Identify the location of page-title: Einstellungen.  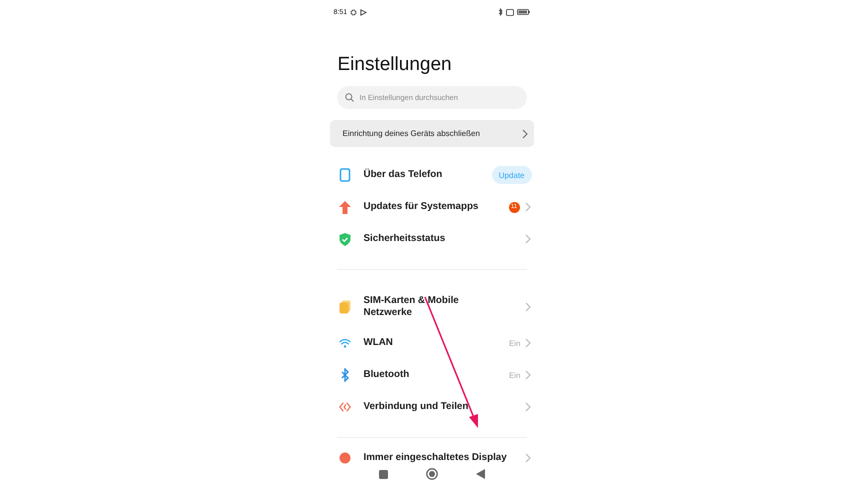
(395, 65).